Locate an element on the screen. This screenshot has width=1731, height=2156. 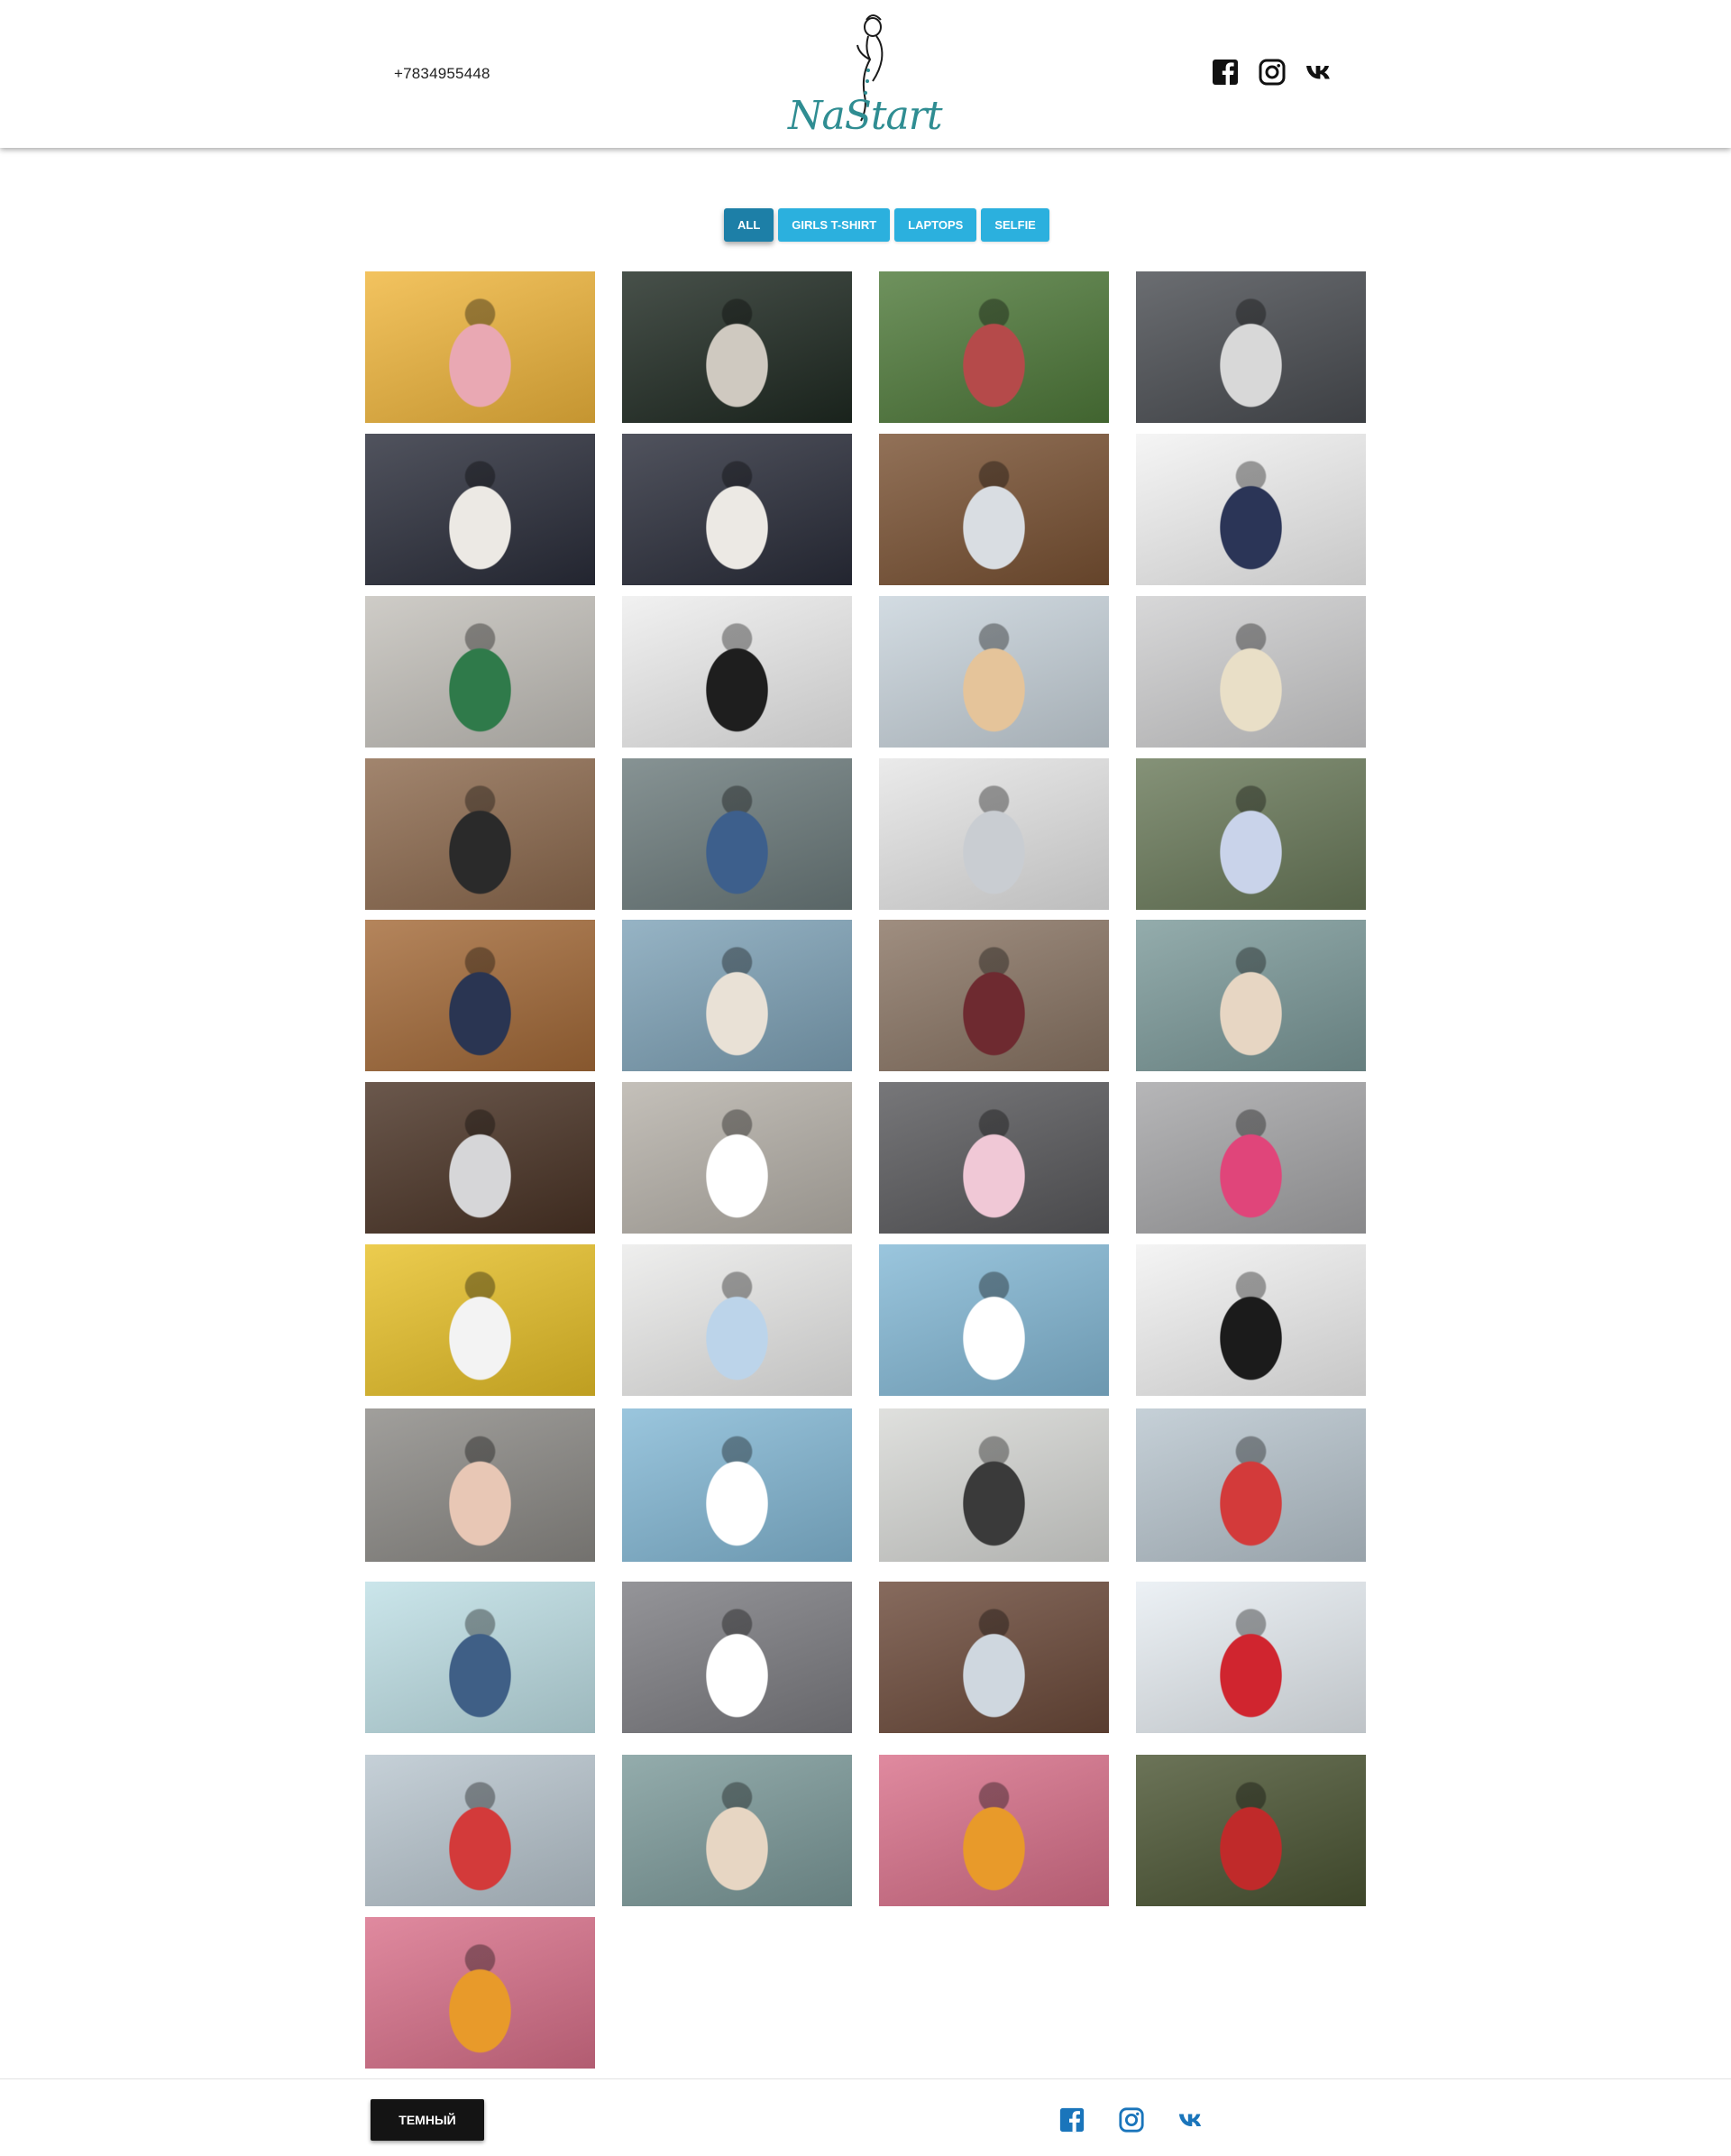
footer-social is located at coordinates (1131, 2119).